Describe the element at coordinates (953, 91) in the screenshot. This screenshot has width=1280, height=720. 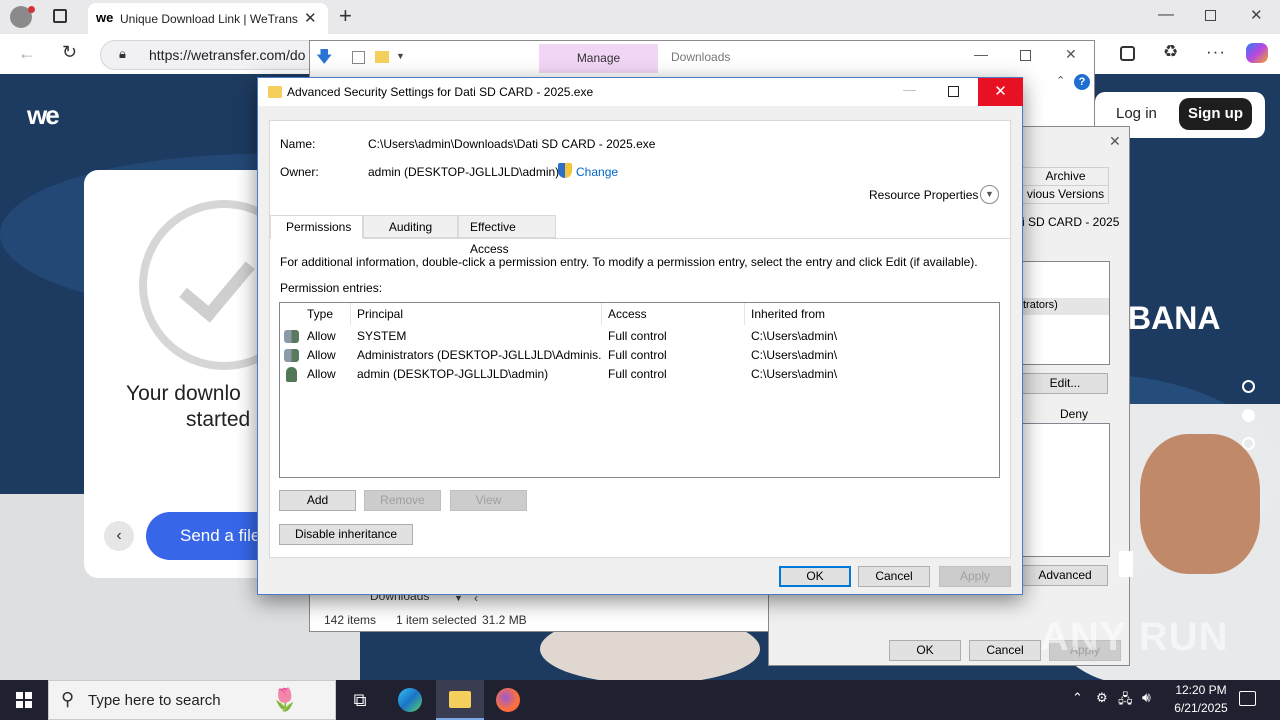
I see `dialog-maximize-icon` at that location.